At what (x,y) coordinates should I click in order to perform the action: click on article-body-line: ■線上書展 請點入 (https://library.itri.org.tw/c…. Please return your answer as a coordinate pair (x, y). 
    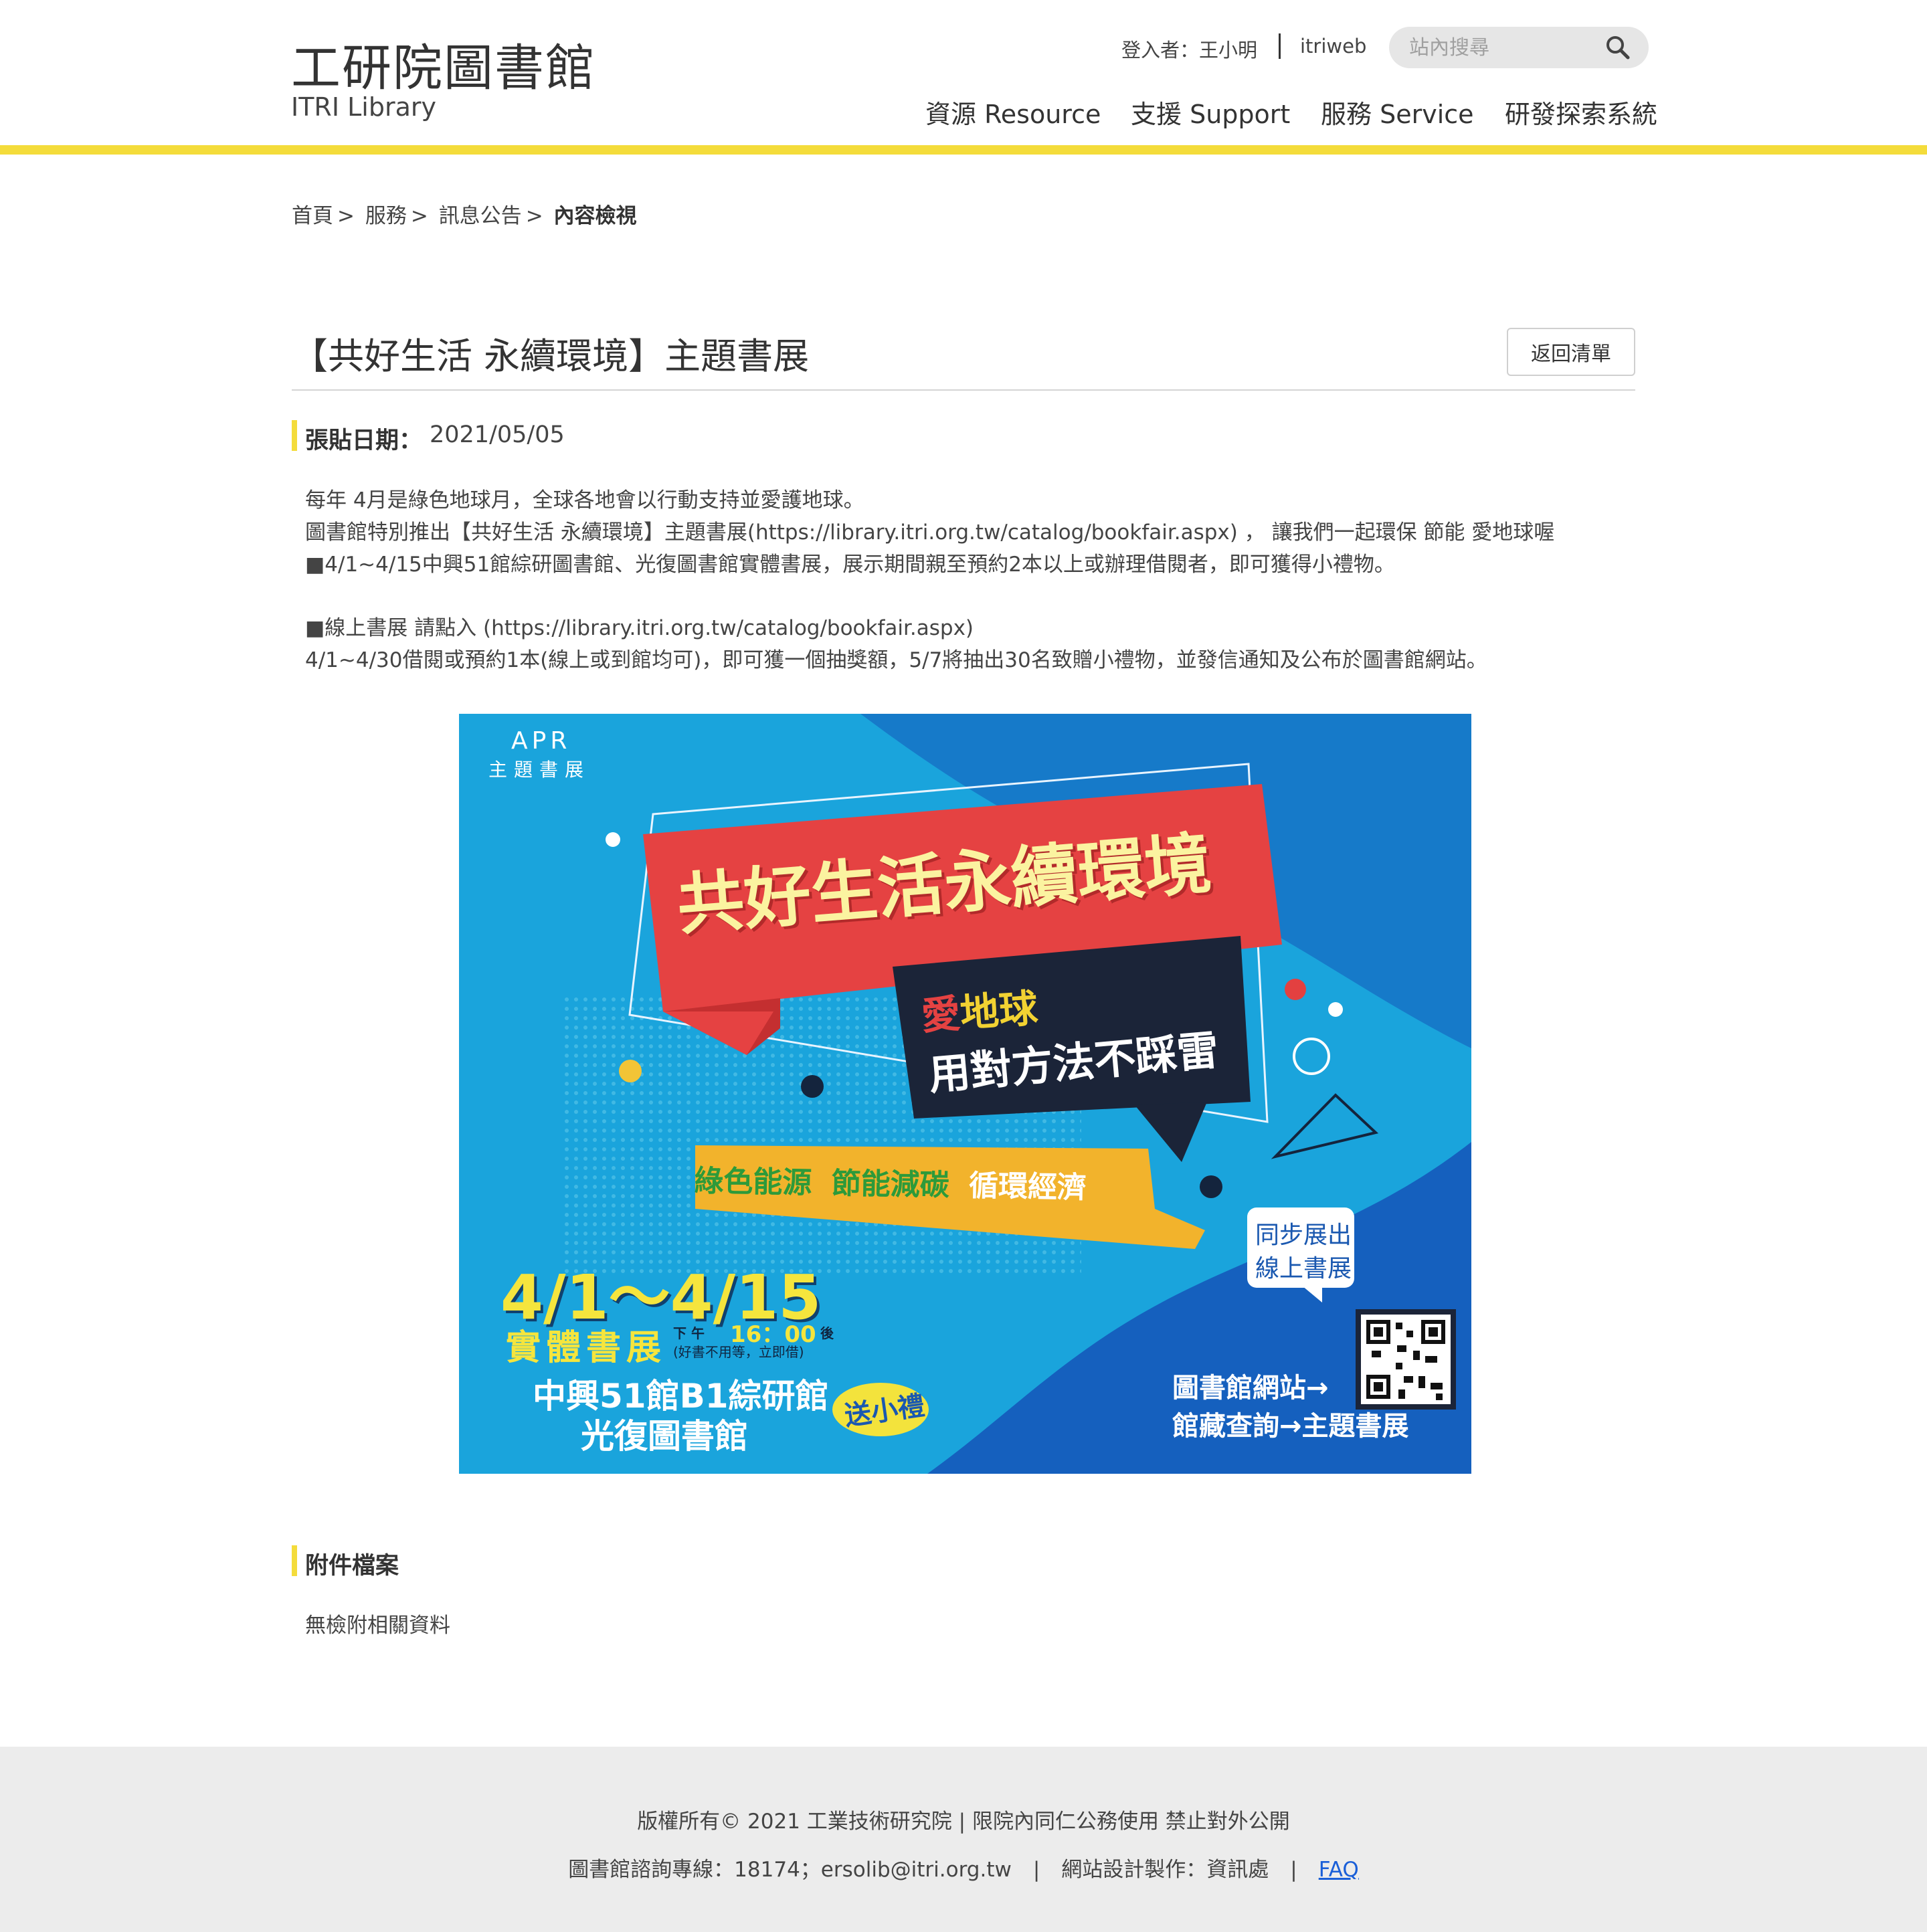
    Looking at the image, I should click on (640, 628).